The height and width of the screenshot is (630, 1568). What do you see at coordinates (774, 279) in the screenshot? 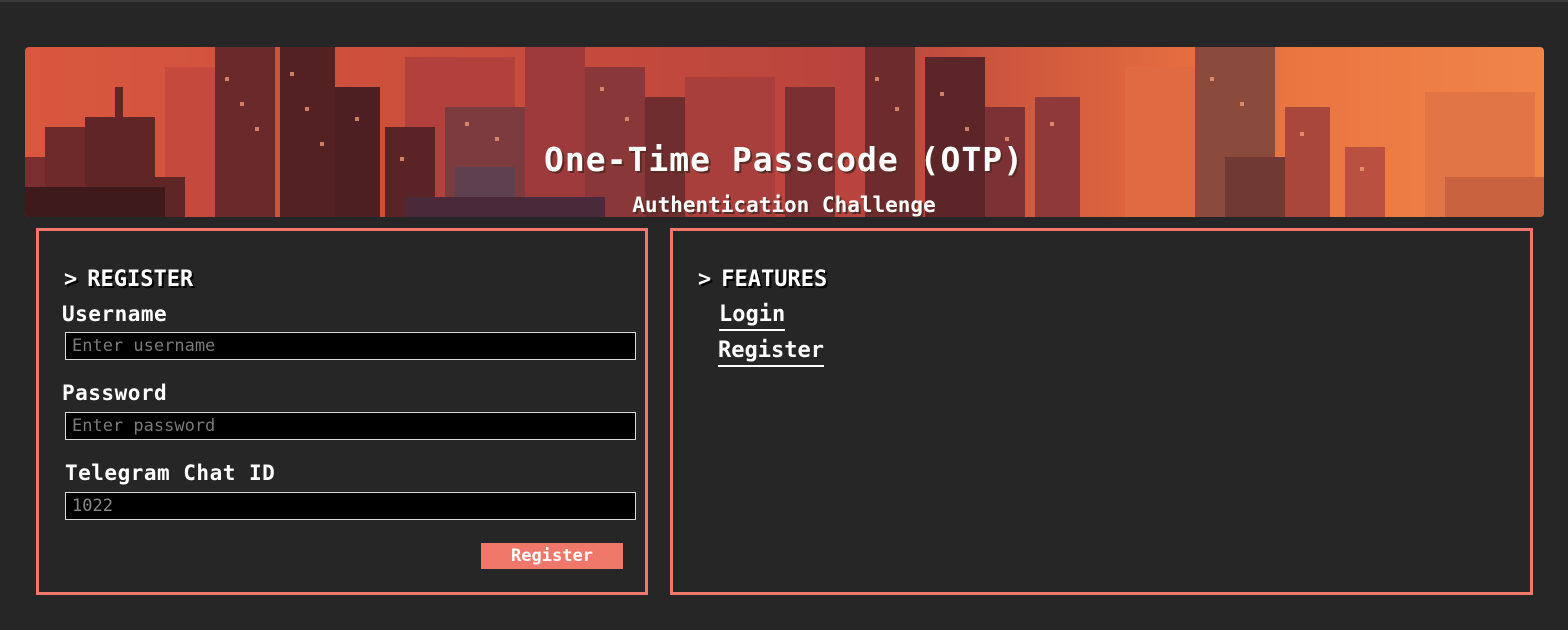
I see `features-heading-text: FEATURES` at bounding box center [774, 279].